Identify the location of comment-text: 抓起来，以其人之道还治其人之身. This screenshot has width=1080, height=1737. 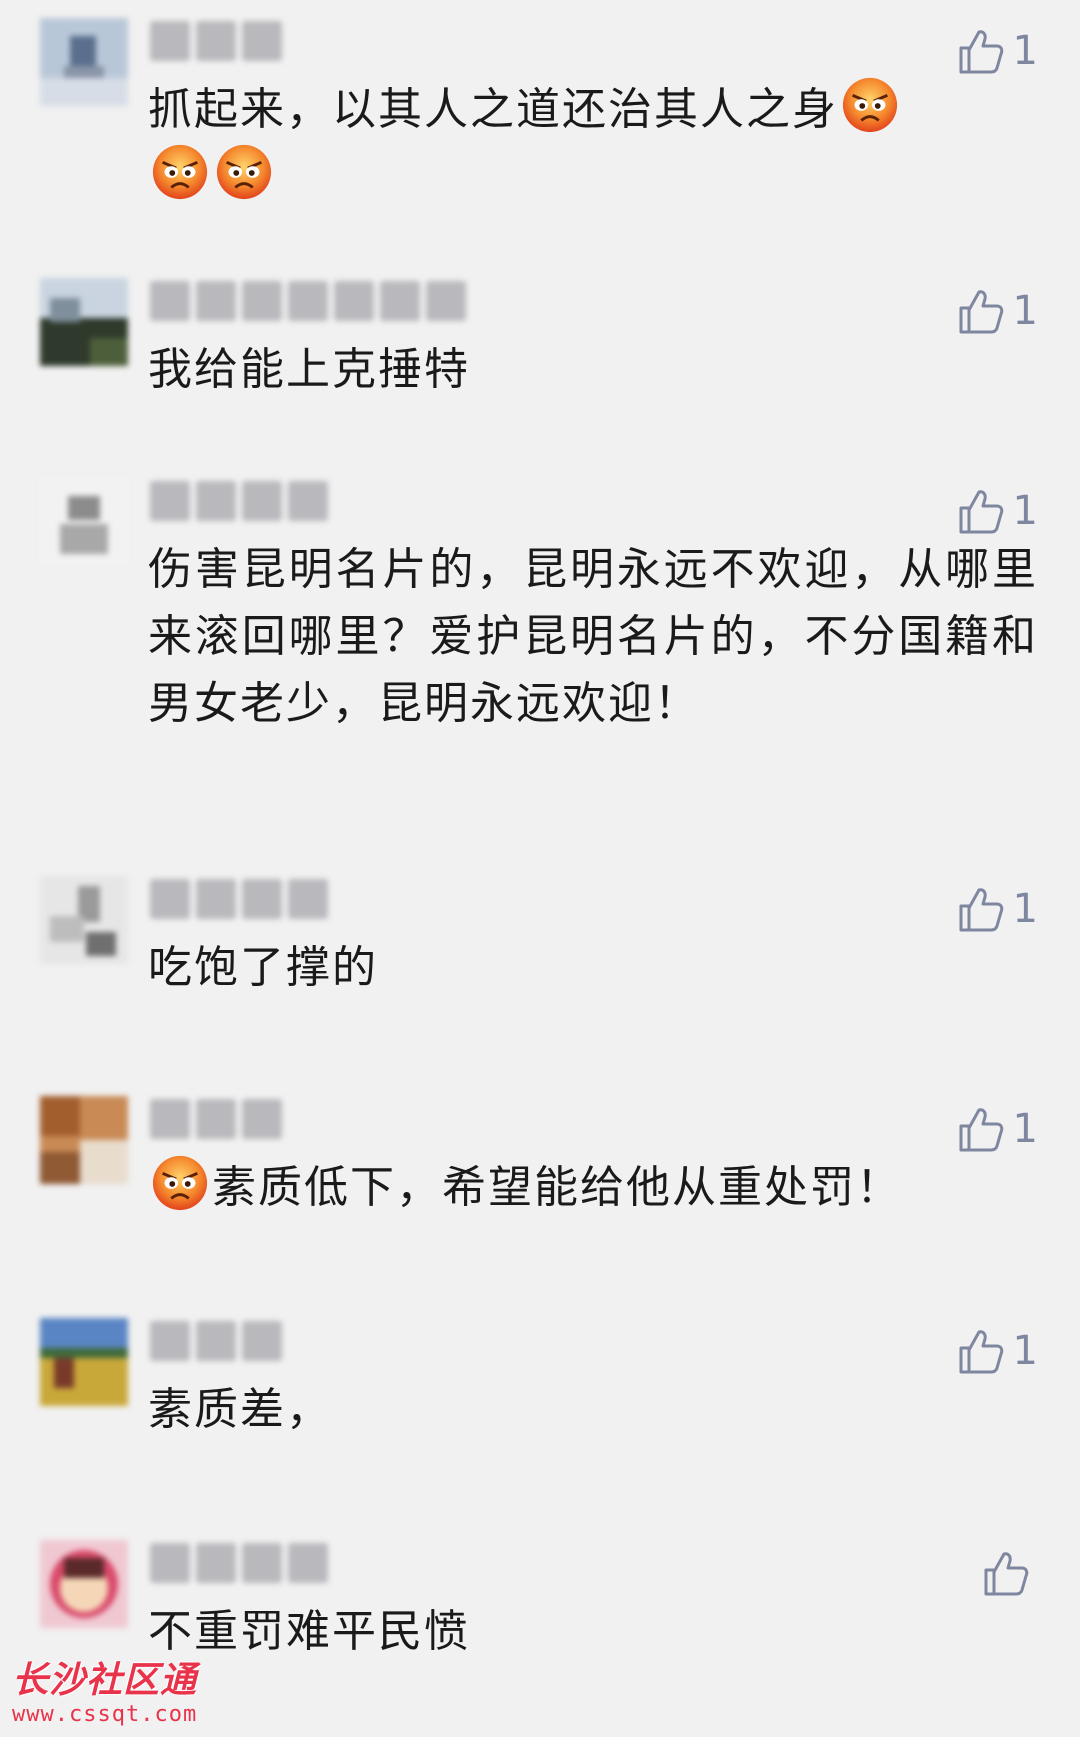
(593, 143).